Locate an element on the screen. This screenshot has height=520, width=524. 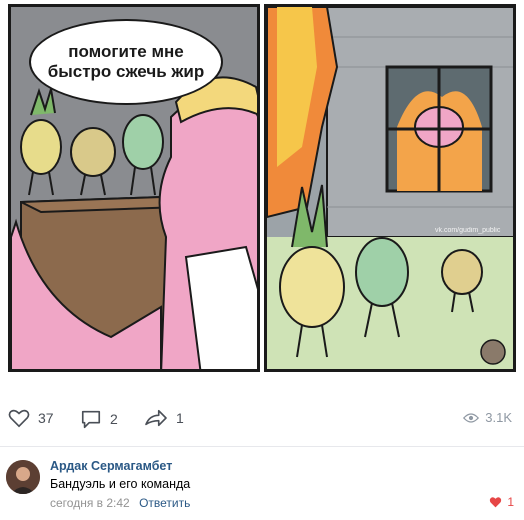
avatar is located at coordinates (23, 477).